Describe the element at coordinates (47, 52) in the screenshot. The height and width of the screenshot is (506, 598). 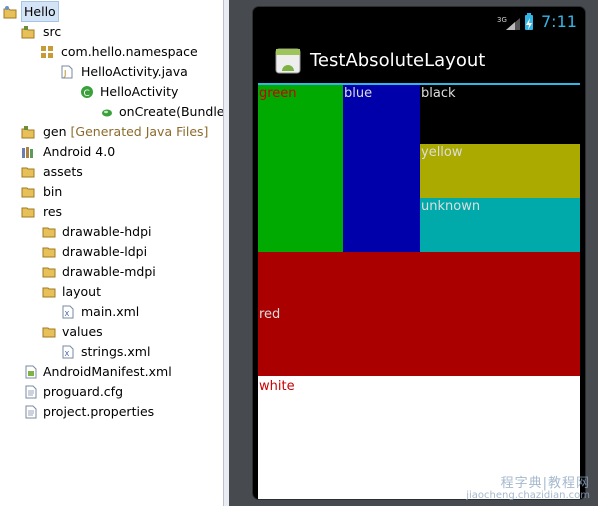
I see `package-icon` at that location.